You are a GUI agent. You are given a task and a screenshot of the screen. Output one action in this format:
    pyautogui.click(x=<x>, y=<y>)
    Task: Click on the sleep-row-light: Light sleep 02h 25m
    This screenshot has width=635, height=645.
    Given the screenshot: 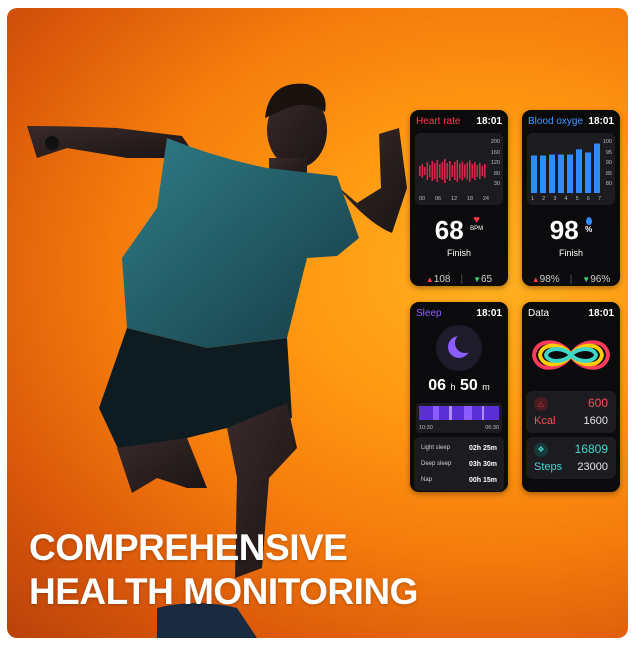 What is the action you would take?
    pyautogui.click(x=459, y=448)
    